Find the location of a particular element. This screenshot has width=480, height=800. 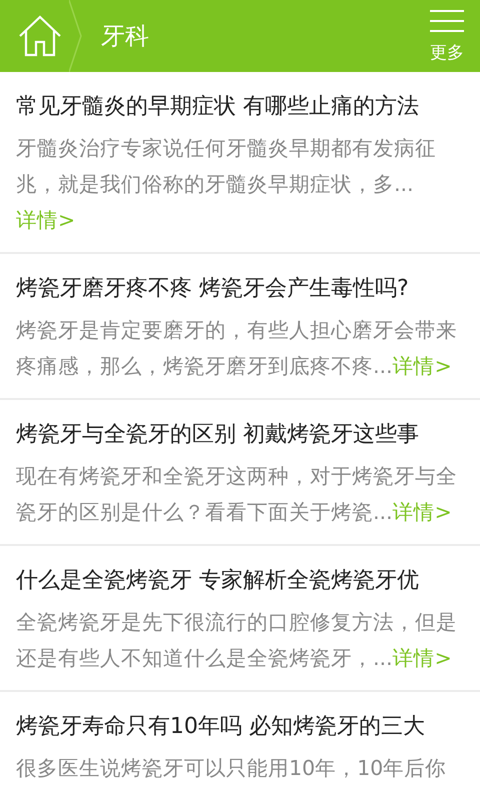

article-title: 常见牙髓炎的早期症状 有哪些止痛的方法 is located at coordinates (240, 107).